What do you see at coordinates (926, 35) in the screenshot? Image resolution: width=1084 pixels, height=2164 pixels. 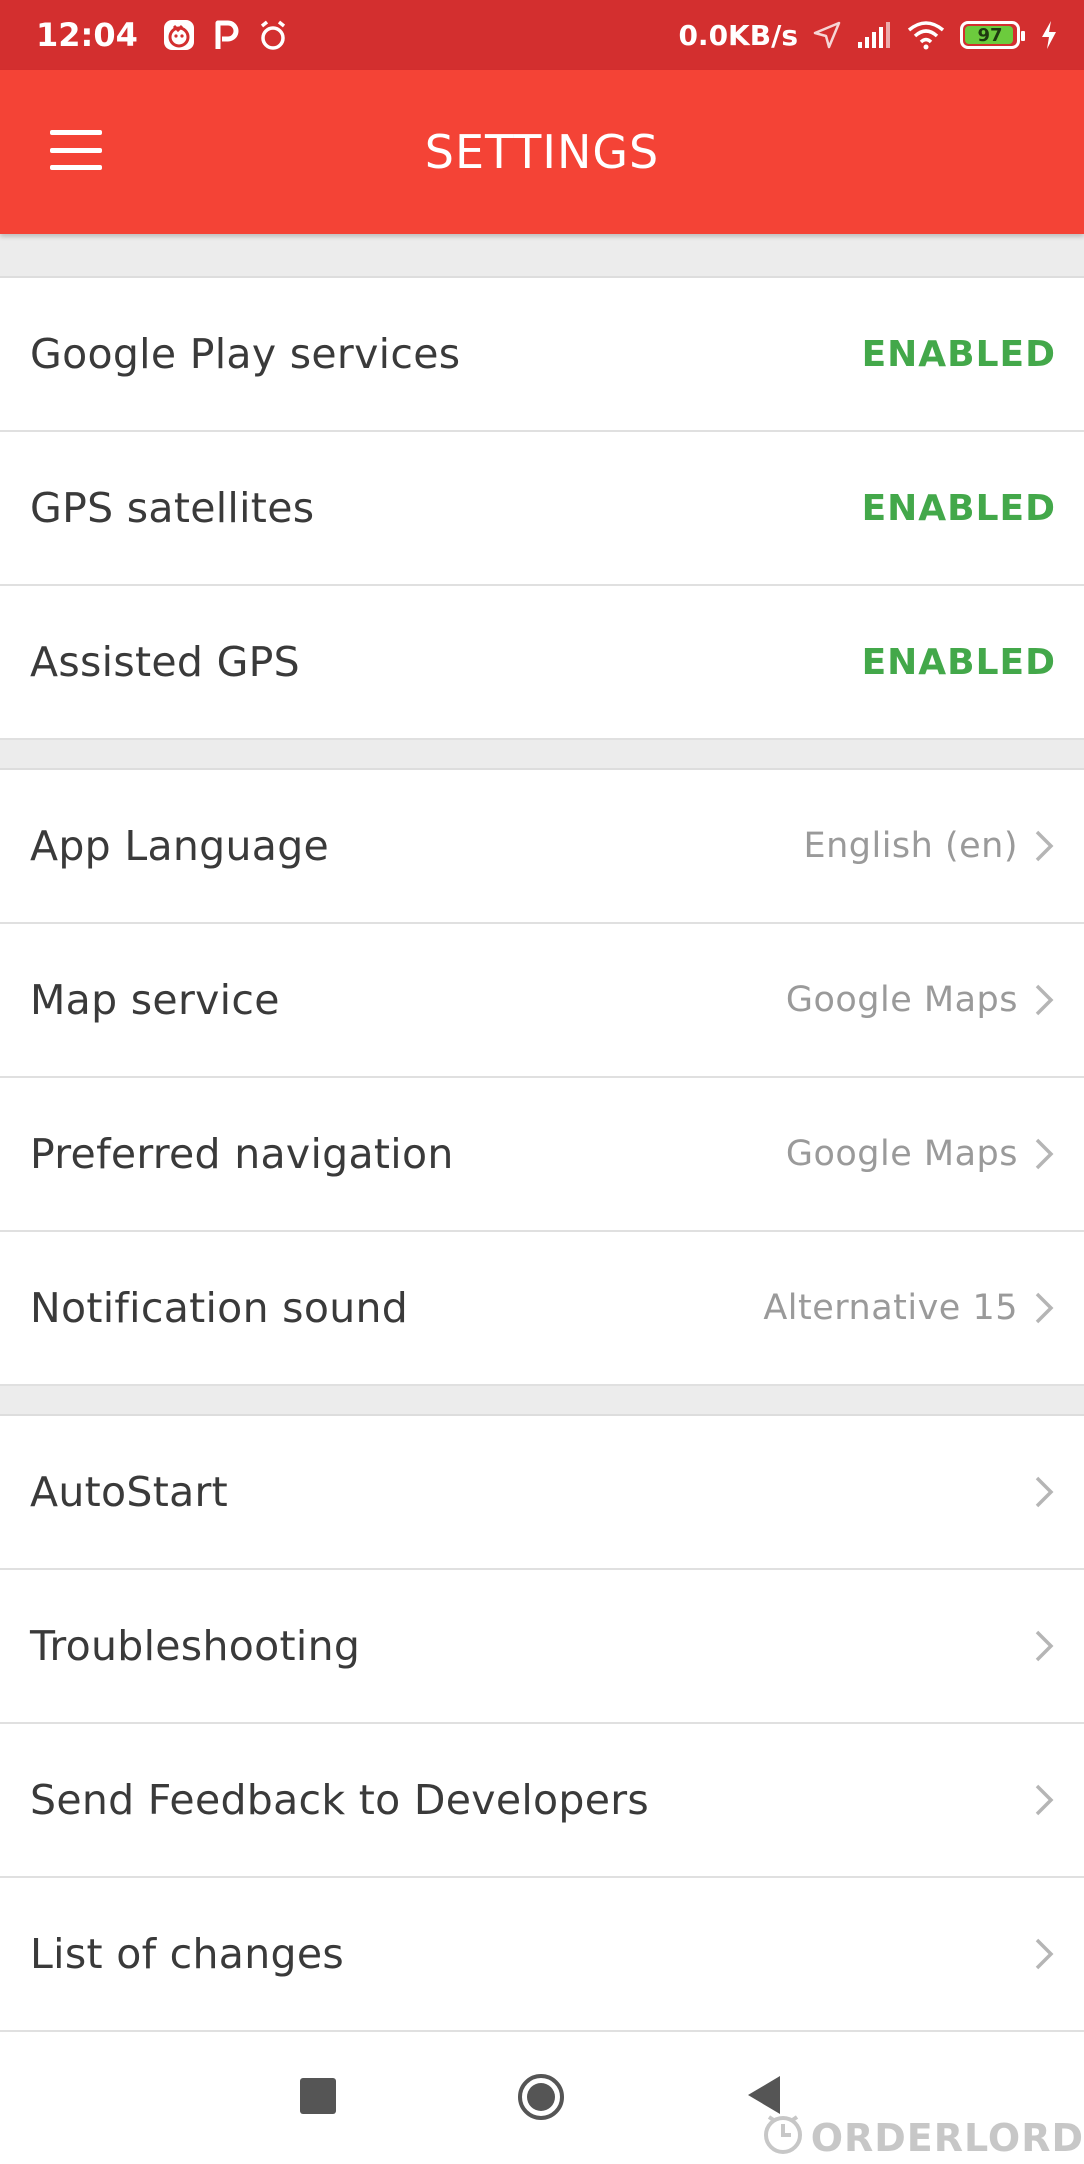 I see `wifi-icon` at bounding box center [926, 35].